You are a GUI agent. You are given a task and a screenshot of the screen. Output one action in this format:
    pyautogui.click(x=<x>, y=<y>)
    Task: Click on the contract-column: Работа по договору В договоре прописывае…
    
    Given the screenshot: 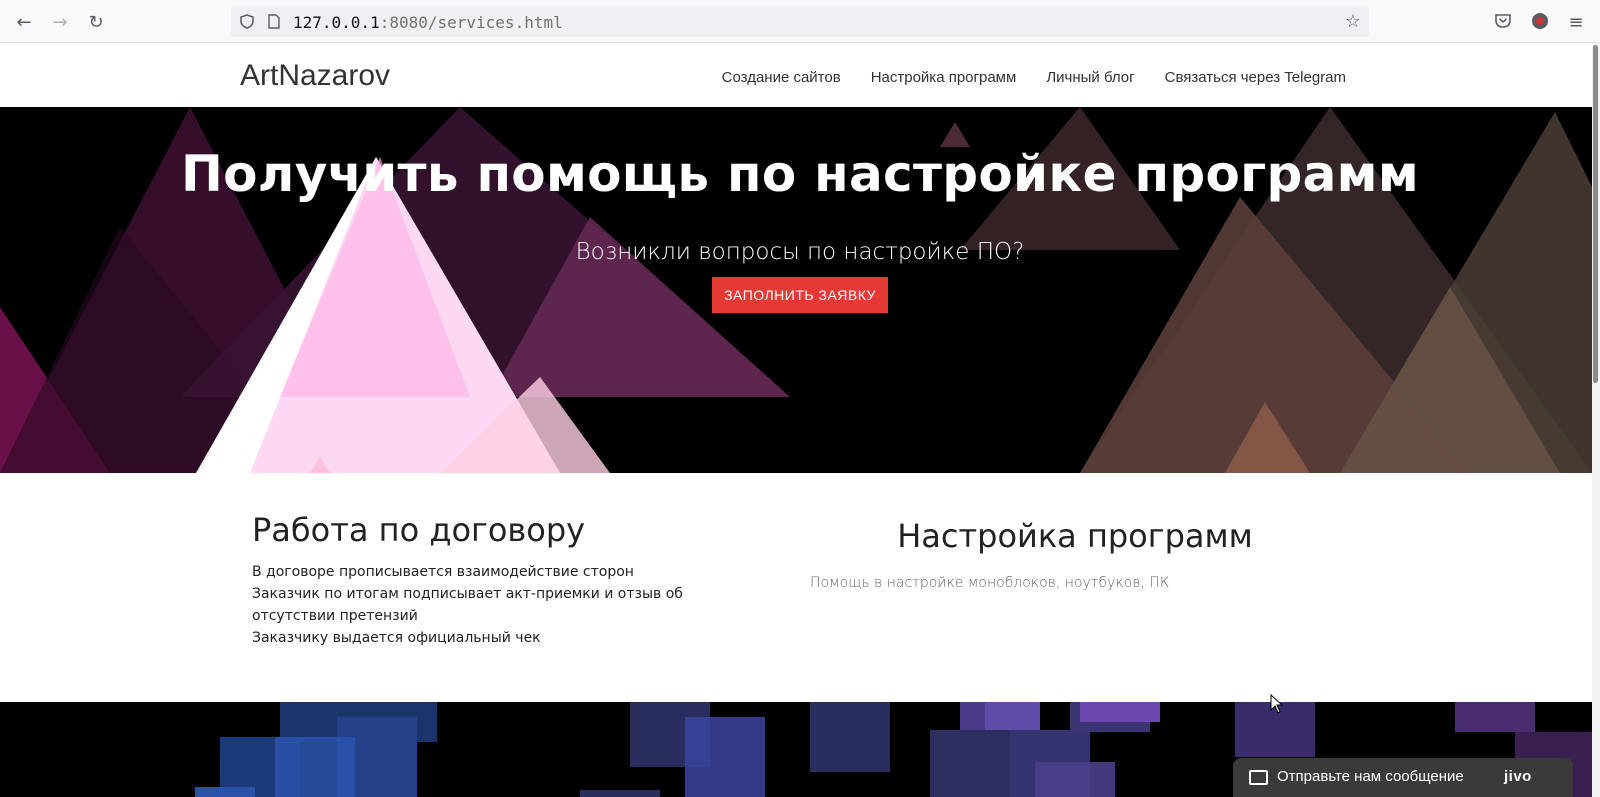 What is the action you would take?
    pyautogui.click(x=502, y=580)
    